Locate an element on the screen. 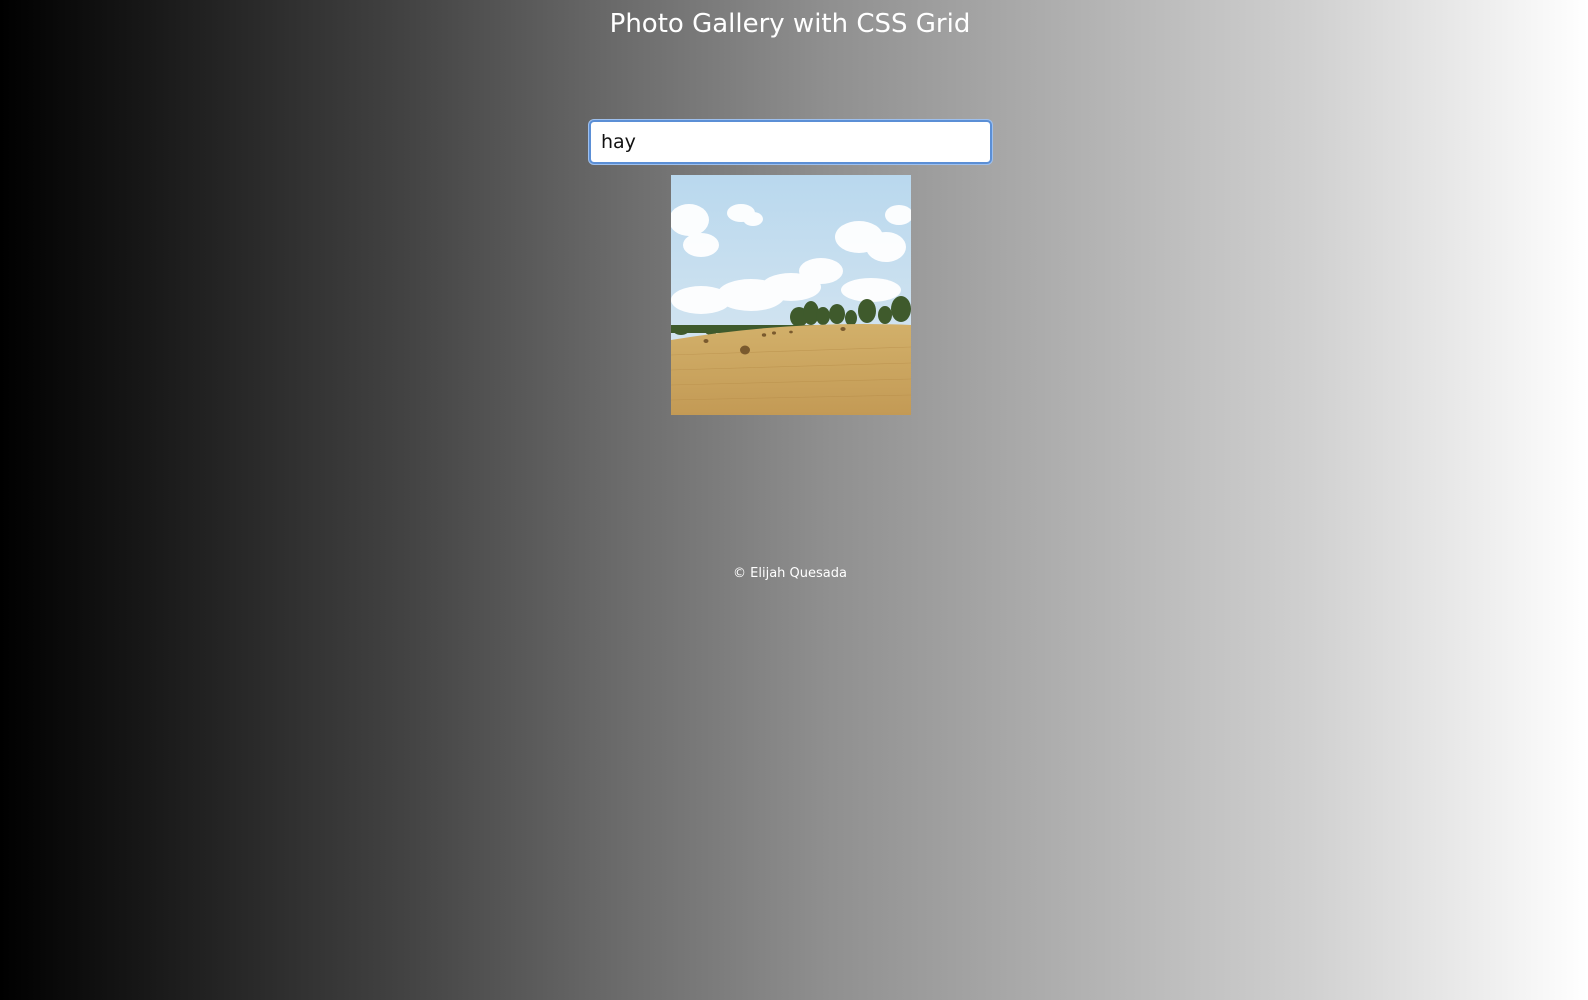 The height and width of the screenshot is (1000, 1588). gallery-grid is located at coordinates (791, 295).